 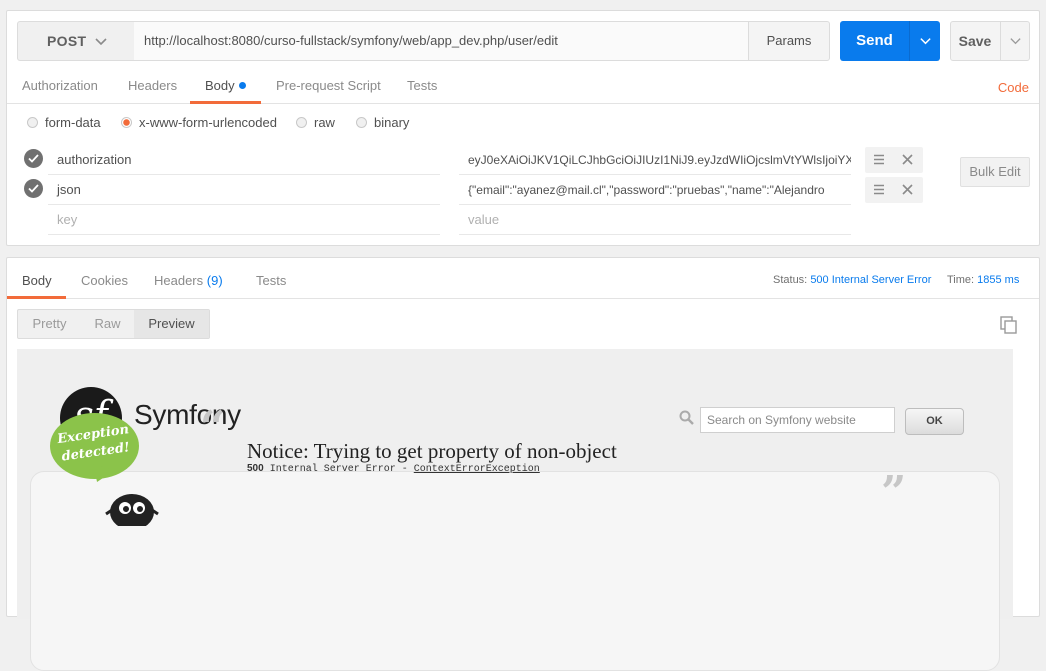 What do you see at coordinates (244, 190) in the screenshot?
I see `param-key-input: json` at bounding box center [244, 190].